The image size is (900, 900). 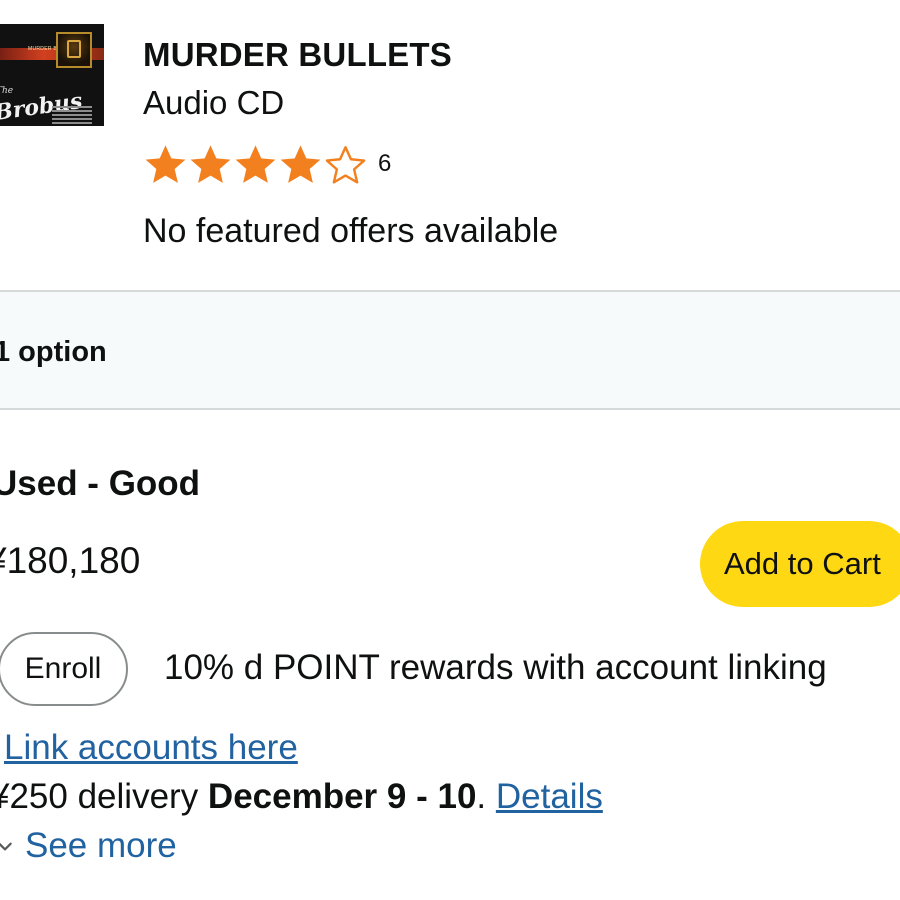 I want to click on rewards-text: 10% d POINT rewards with account linking, so click(x=495, y=667).